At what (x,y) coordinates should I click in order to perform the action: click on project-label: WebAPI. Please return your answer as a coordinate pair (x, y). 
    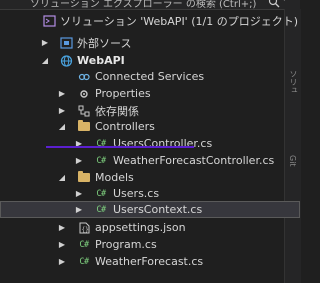
    Looking at the image, I should click on (101, 60).